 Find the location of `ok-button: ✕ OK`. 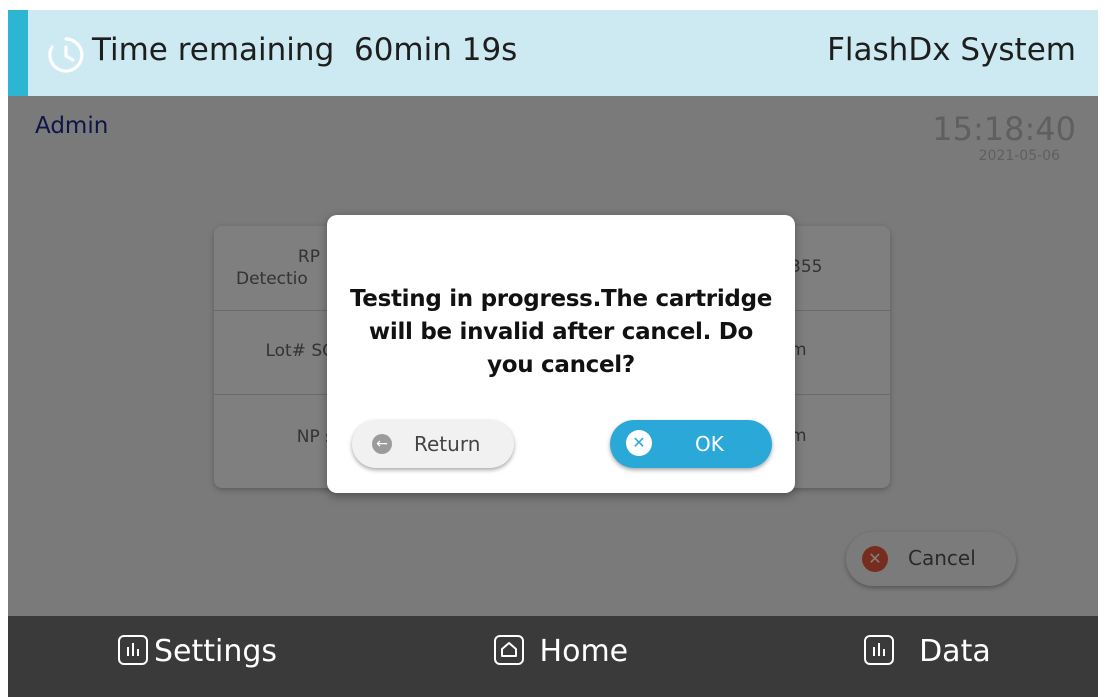

ok-button: ✕ OK is located at coordinates (691, 444).